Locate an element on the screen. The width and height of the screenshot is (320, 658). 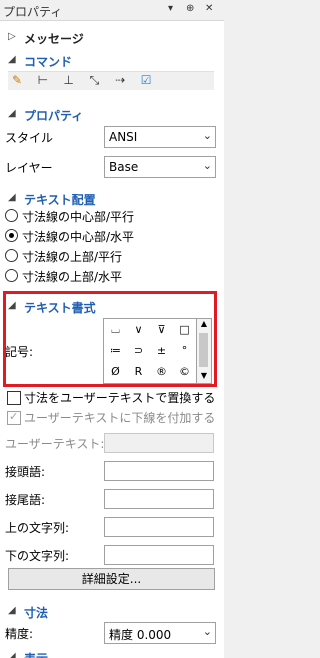
pencil-icon: ✎ is located at coordinates (17, 80).